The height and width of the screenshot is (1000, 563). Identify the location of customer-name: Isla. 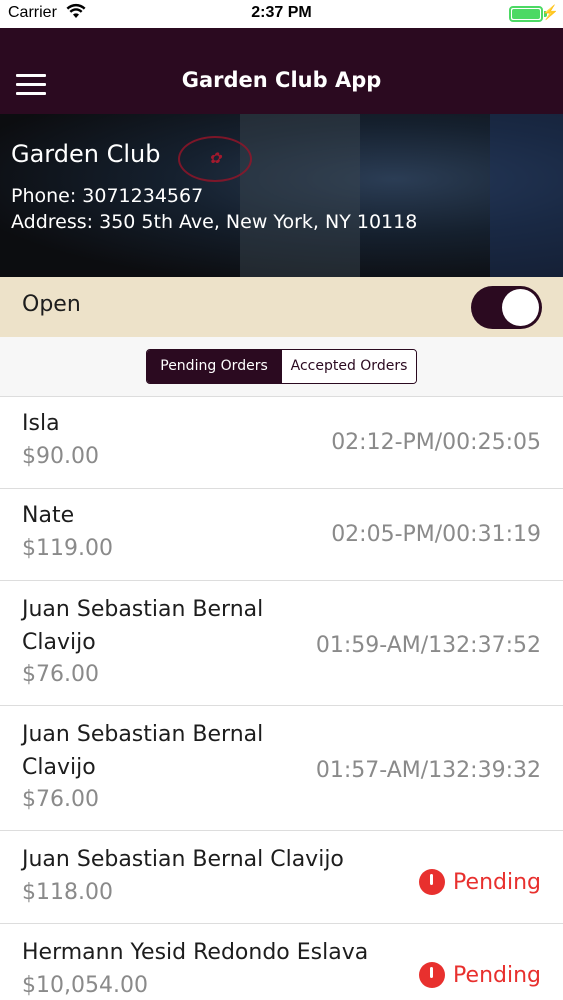
(41, 423).